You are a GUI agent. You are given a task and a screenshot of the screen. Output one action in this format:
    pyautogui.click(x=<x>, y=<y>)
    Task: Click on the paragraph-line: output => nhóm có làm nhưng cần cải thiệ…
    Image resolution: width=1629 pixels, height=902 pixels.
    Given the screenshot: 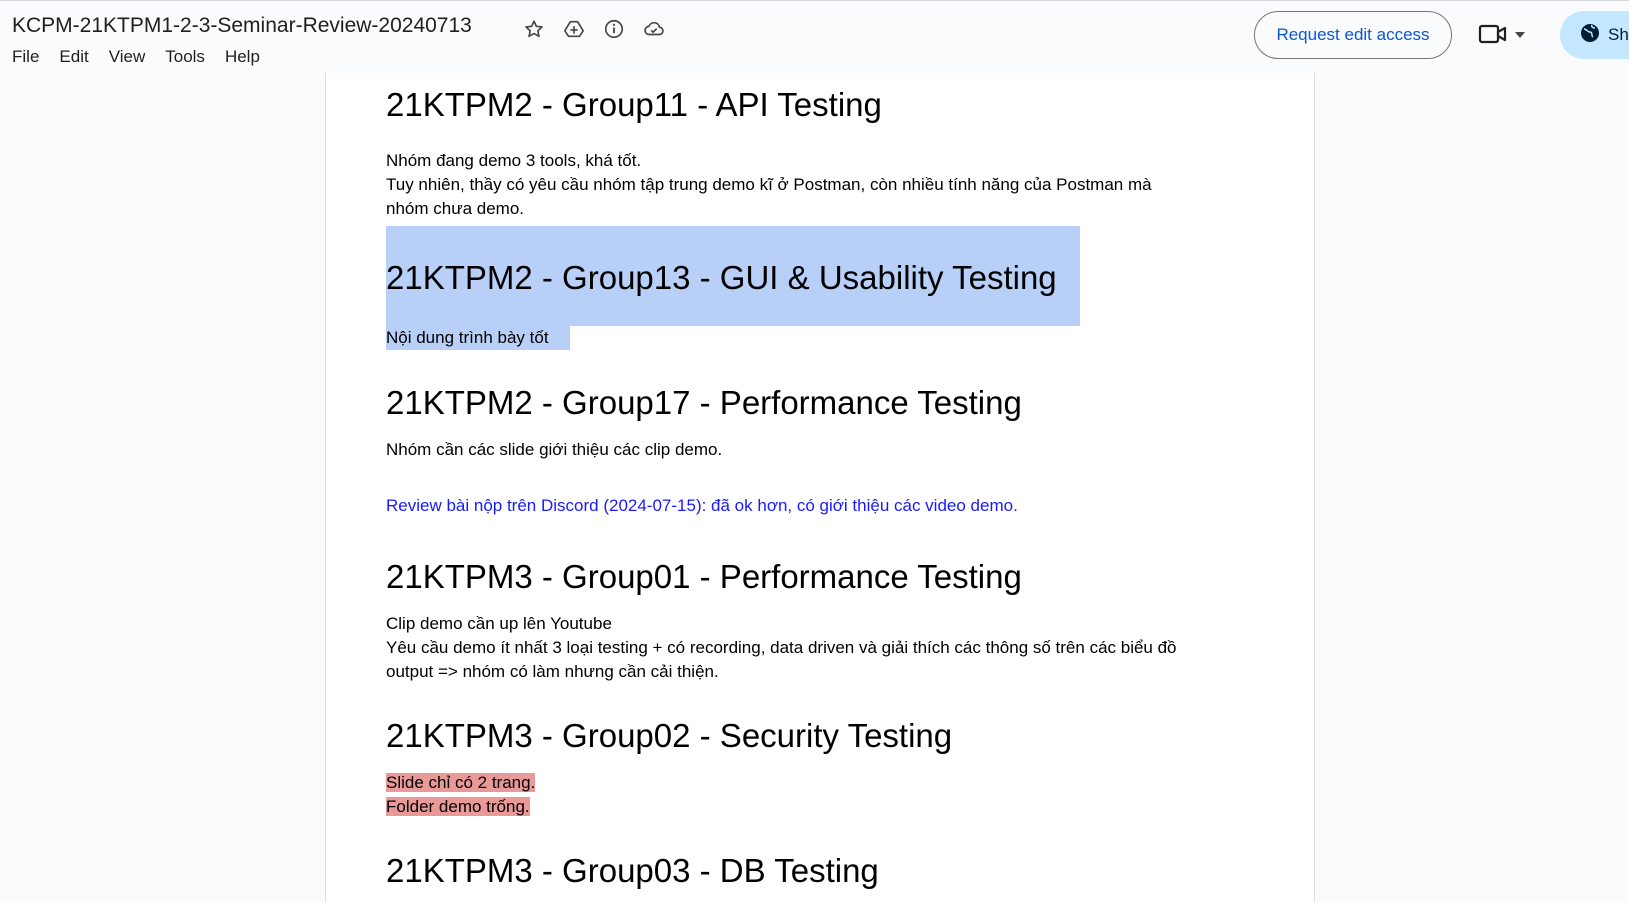 What is the action you would take?
    pyautogui.click(x=552, y=671)
    